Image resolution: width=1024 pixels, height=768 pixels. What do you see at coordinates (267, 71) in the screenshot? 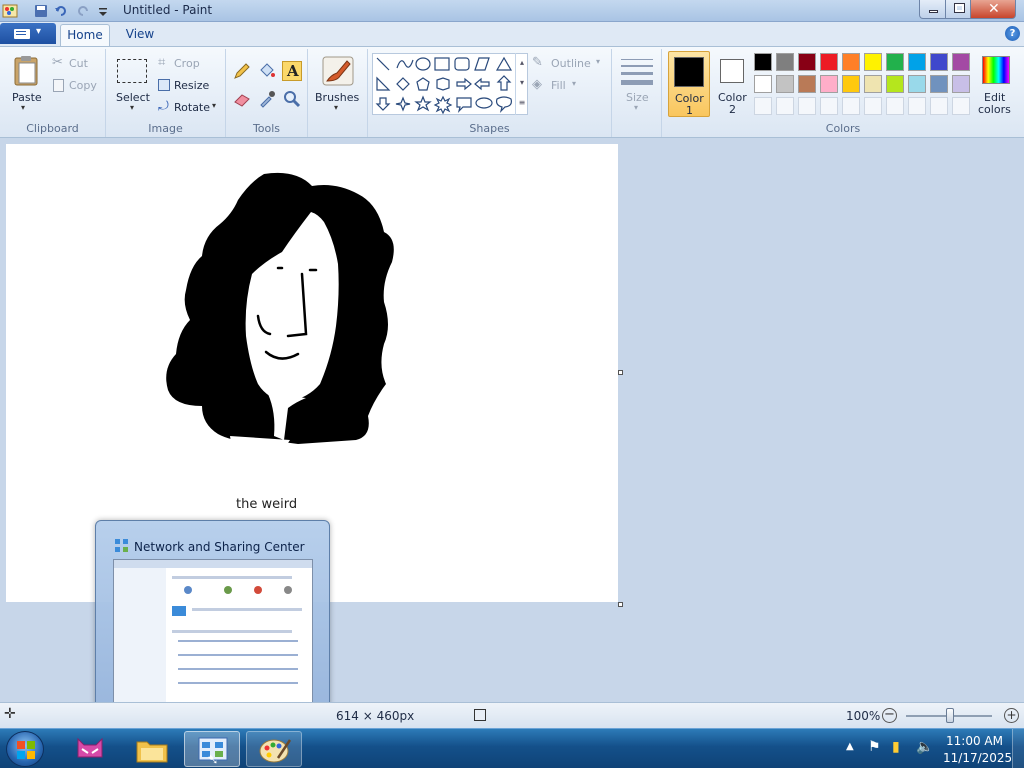
I see `fill-tool` at bounding box center [267, 71].